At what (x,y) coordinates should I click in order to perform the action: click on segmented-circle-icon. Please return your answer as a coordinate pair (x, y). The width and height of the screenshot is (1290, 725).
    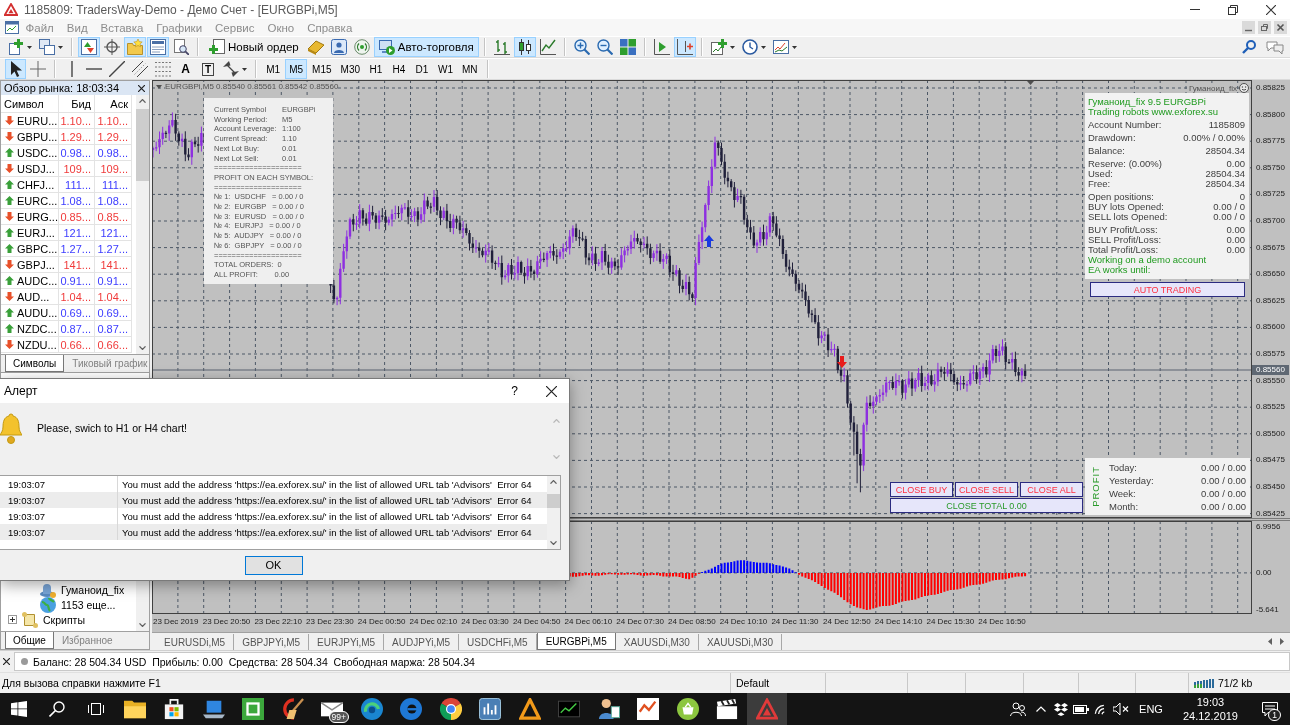
    Looking at the image, I should click on (450, 709).